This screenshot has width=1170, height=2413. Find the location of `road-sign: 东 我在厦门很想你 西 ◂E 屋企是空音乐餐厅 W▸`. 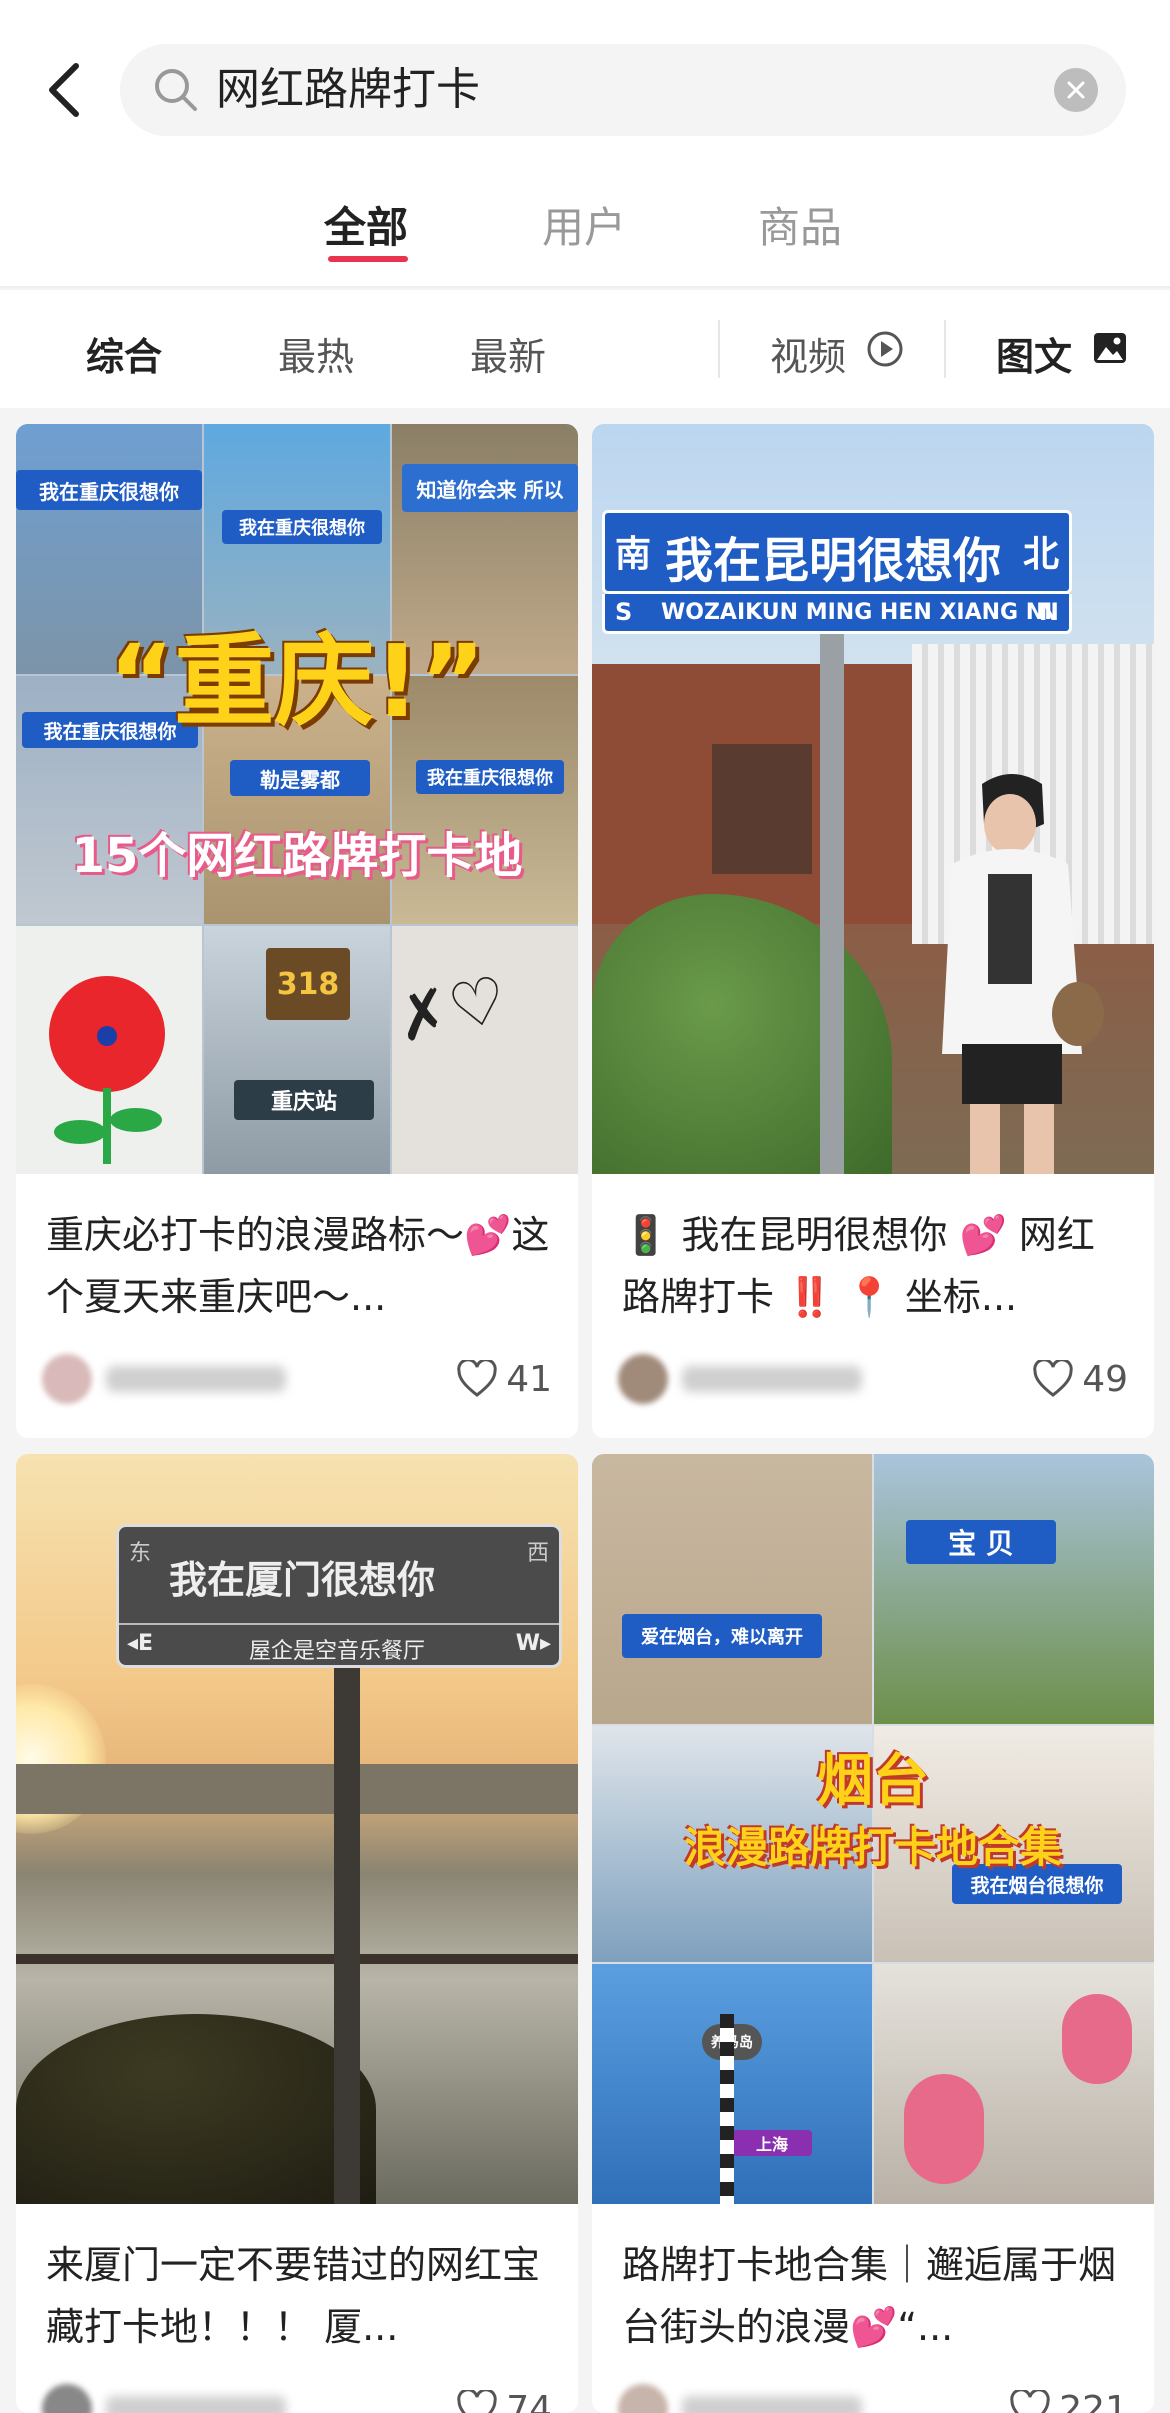

road-sign: 东 我在厦门很想你 西 ◂E 屋企是空音乐餐厅 W▸ is located at coordinates (339, 1596).